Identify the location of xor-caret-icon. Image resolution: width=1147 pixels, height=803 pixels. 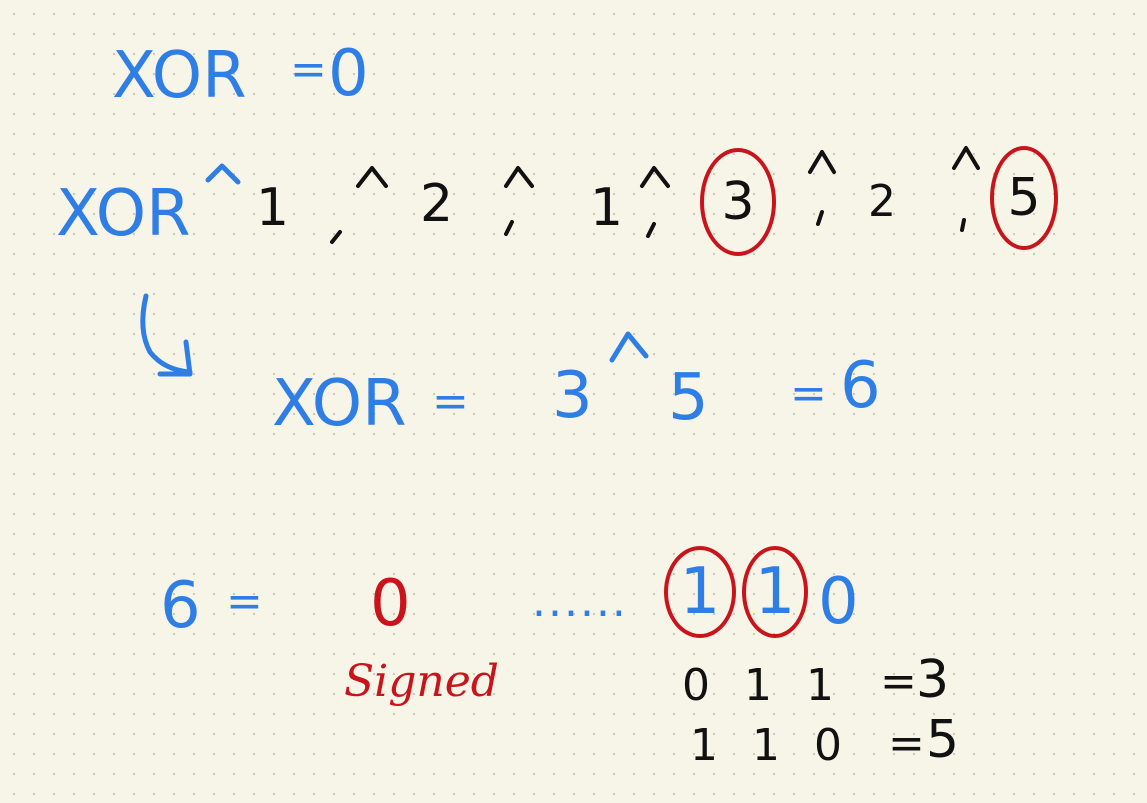
(223, 174).